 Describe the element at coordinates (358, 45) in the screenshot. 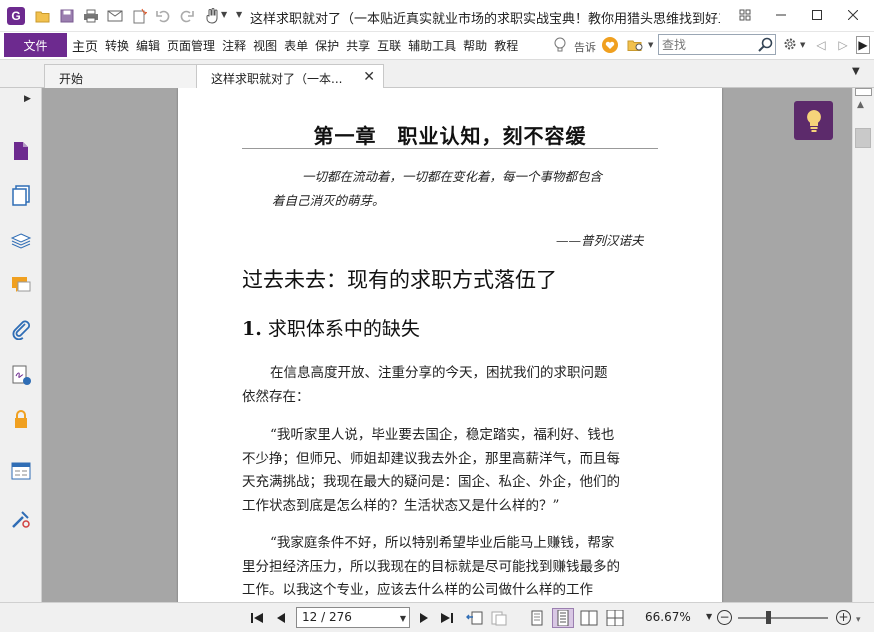

I see `menu-item-share: 共享` at that location.